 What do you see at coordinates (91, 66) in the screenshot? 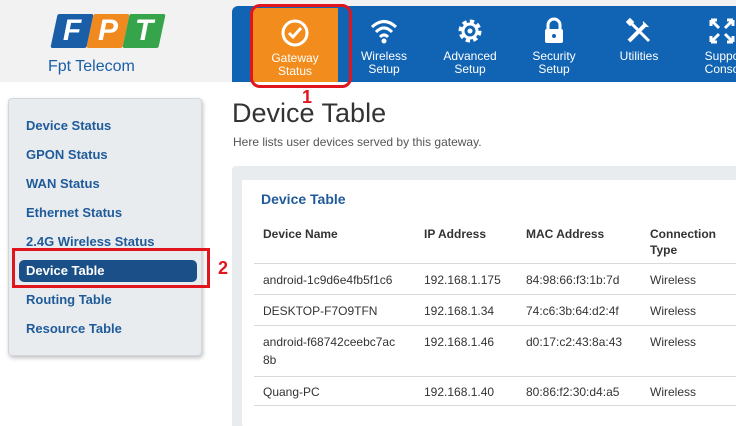
I see `logo-text: Fpt Telecom` at bounding box center [91, 66].